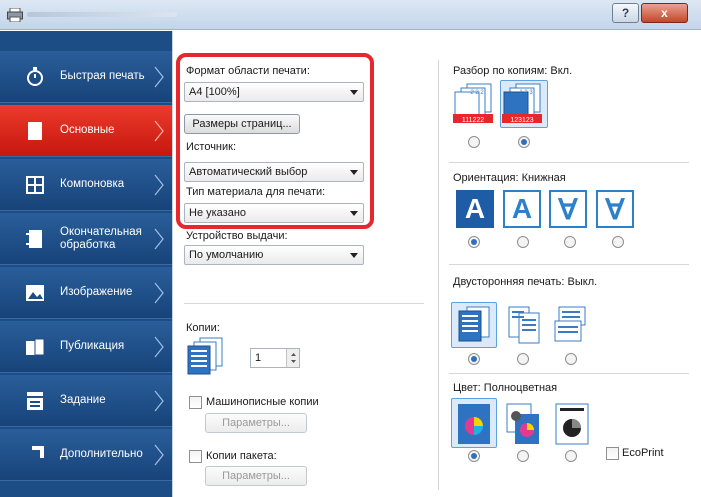  What do you see at coordinates (475, 209) in the screenshot?
I see `orientation-portrait: A` at bounding box center [475, 209].